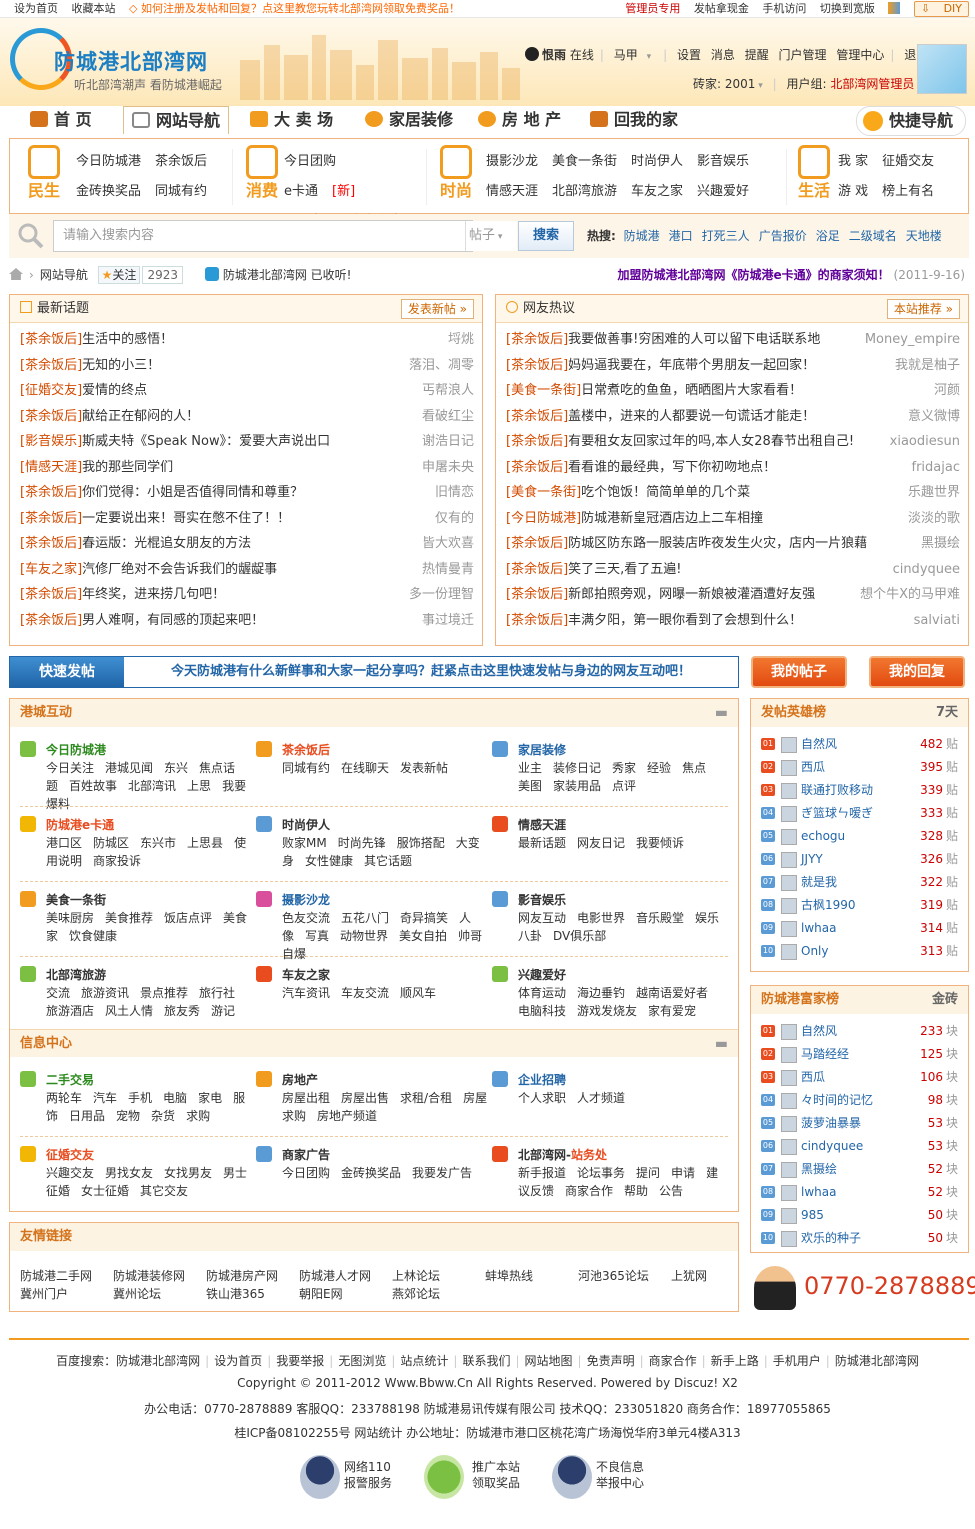 The height and width of the screenshot is (1529, 975). I want to click on fast-post-text: 今天防城港有什么新鲜事和大家一起分享吗？赶紧点击这里快速发帖与身边的网友互动吧！, so click(431, 672).